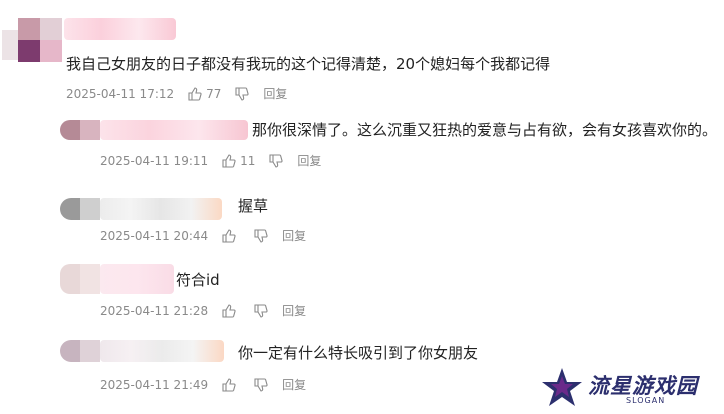 The height and width of the screenshot is (414, 724). What do you see at coordinates (214, 94) in the screenshot?
I see `like-count: 77` at bounding box center [214, 94].